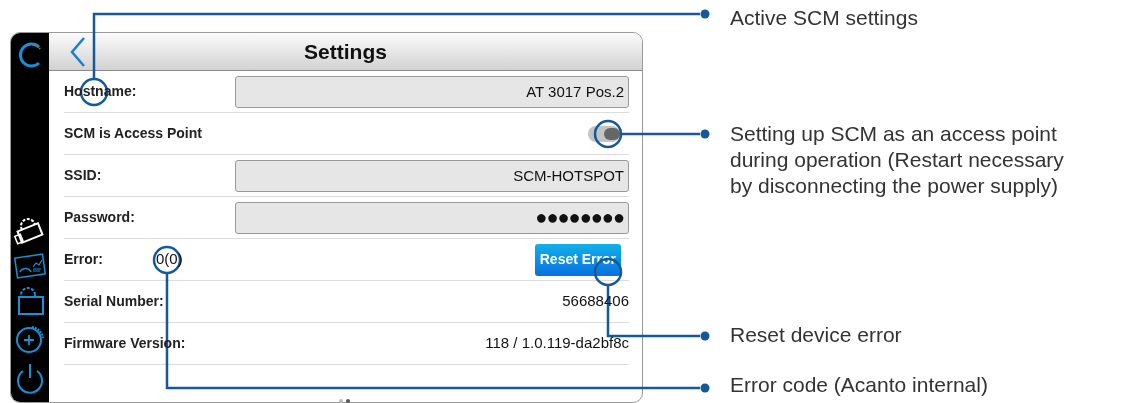 The height and width of the screenshot is (403, 1124). What do you see at coordinates (432, 175) in the screenshot?
I see `input-field: SCM-HOTSPOT` at bounding box center [432, 175].